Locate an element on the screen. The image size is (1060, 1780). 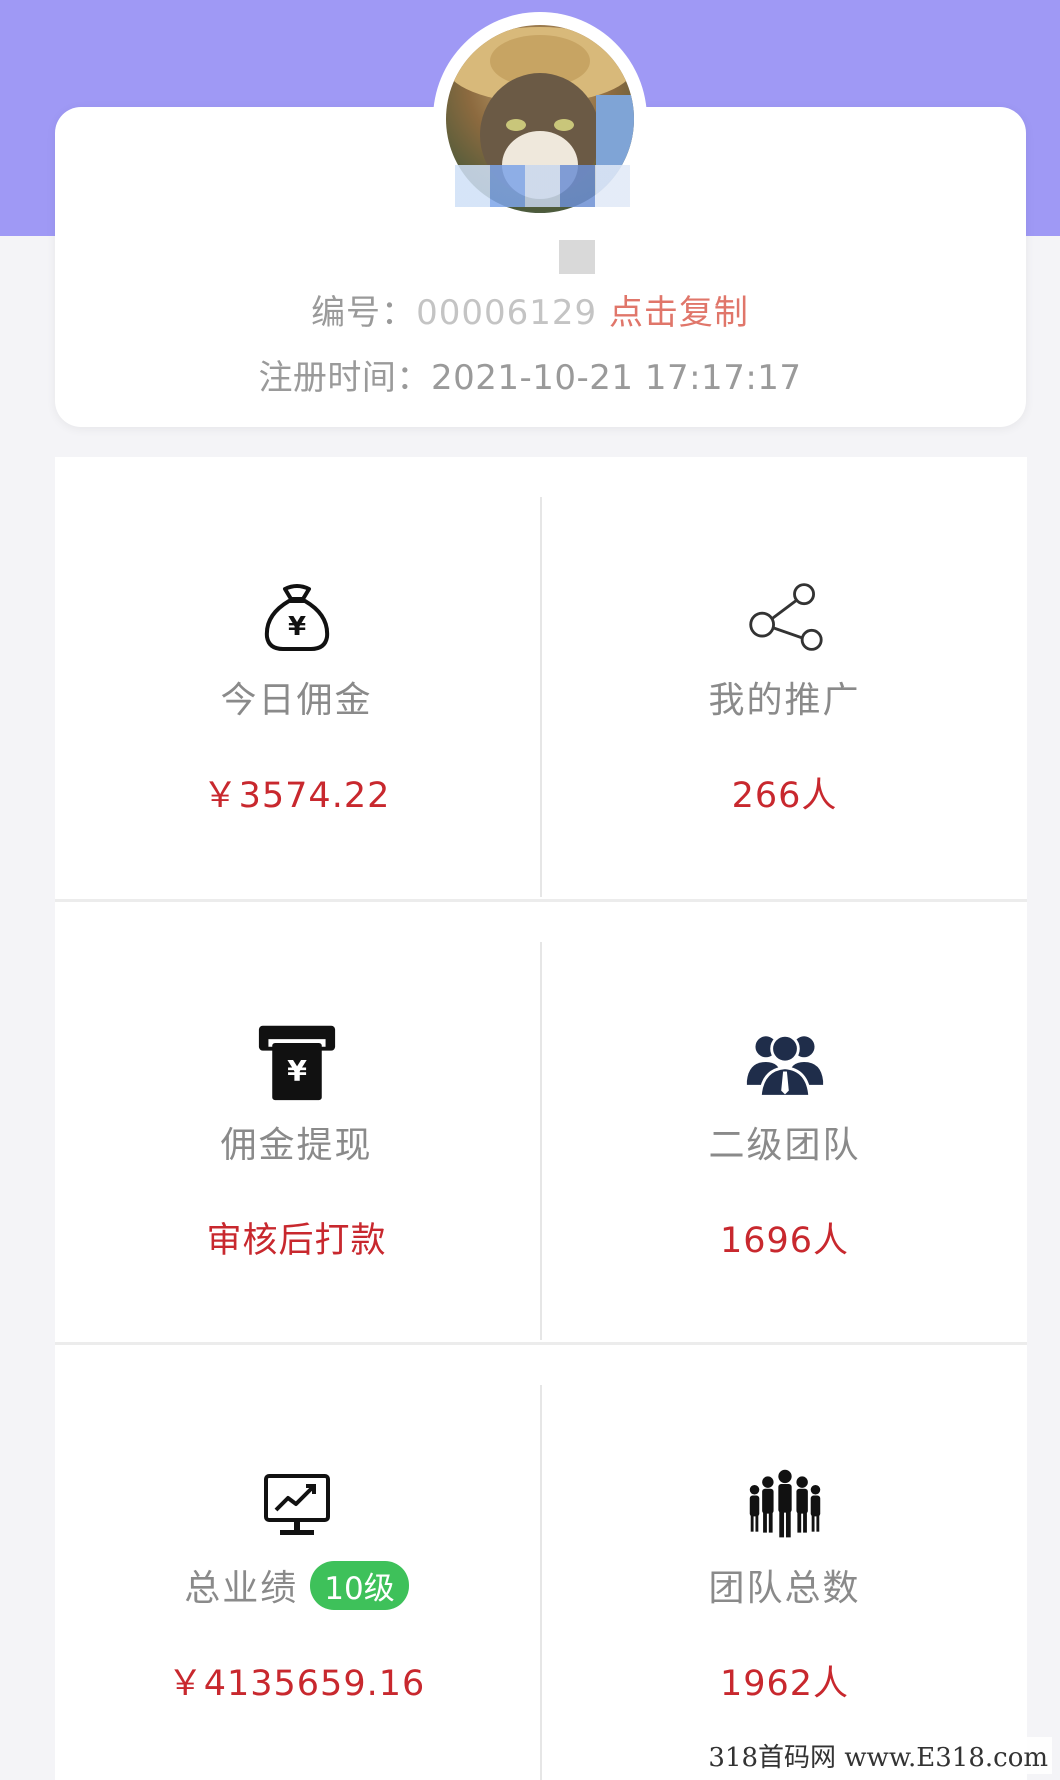
stat-label: 今日佣金 is located at coordinates (296, 700).